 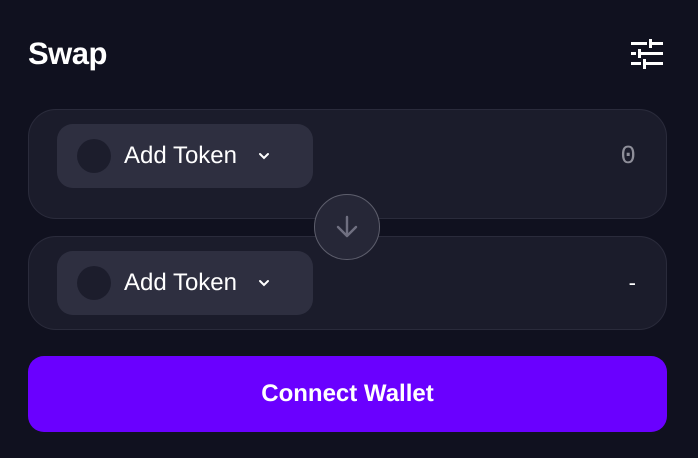 I want to click on arrow-down-icon, so click(x=347, y=227).